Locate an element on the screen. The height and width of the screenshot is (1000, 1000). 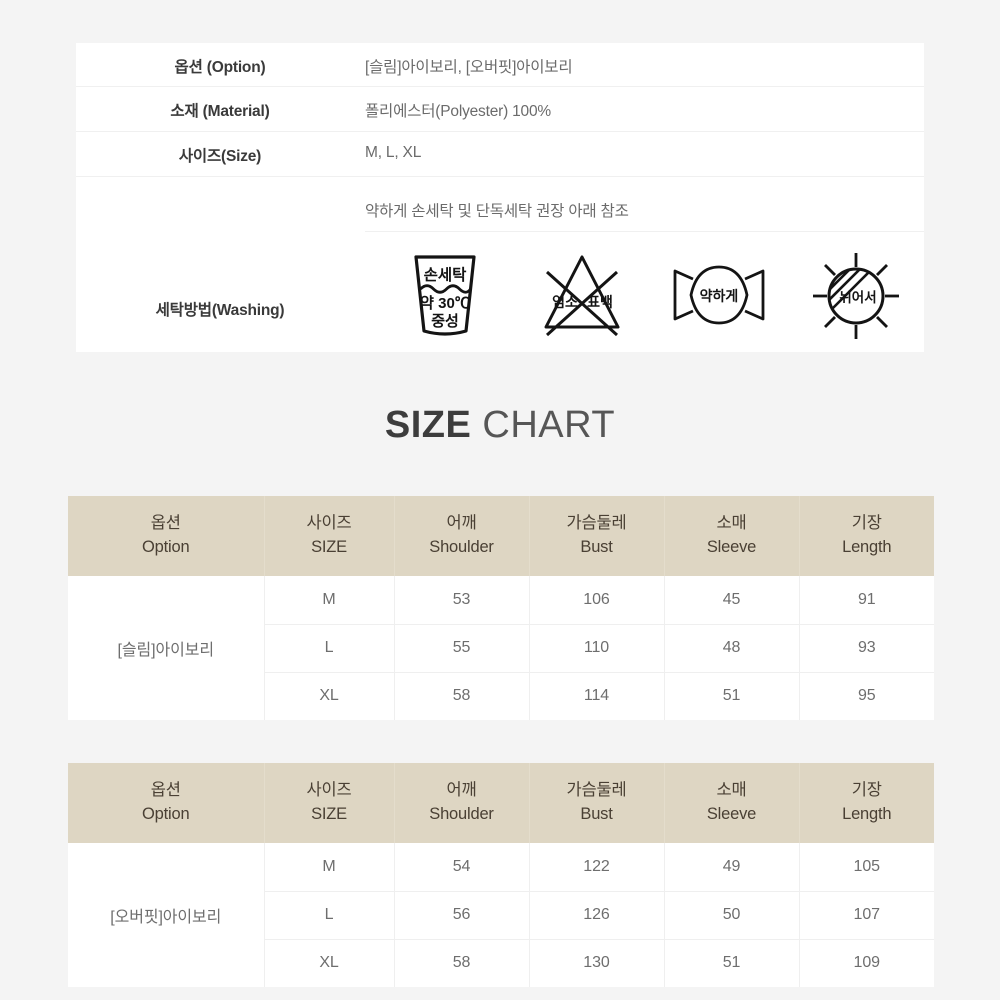
wring-center-text: 약하게 is located at coordinates (718, 296).